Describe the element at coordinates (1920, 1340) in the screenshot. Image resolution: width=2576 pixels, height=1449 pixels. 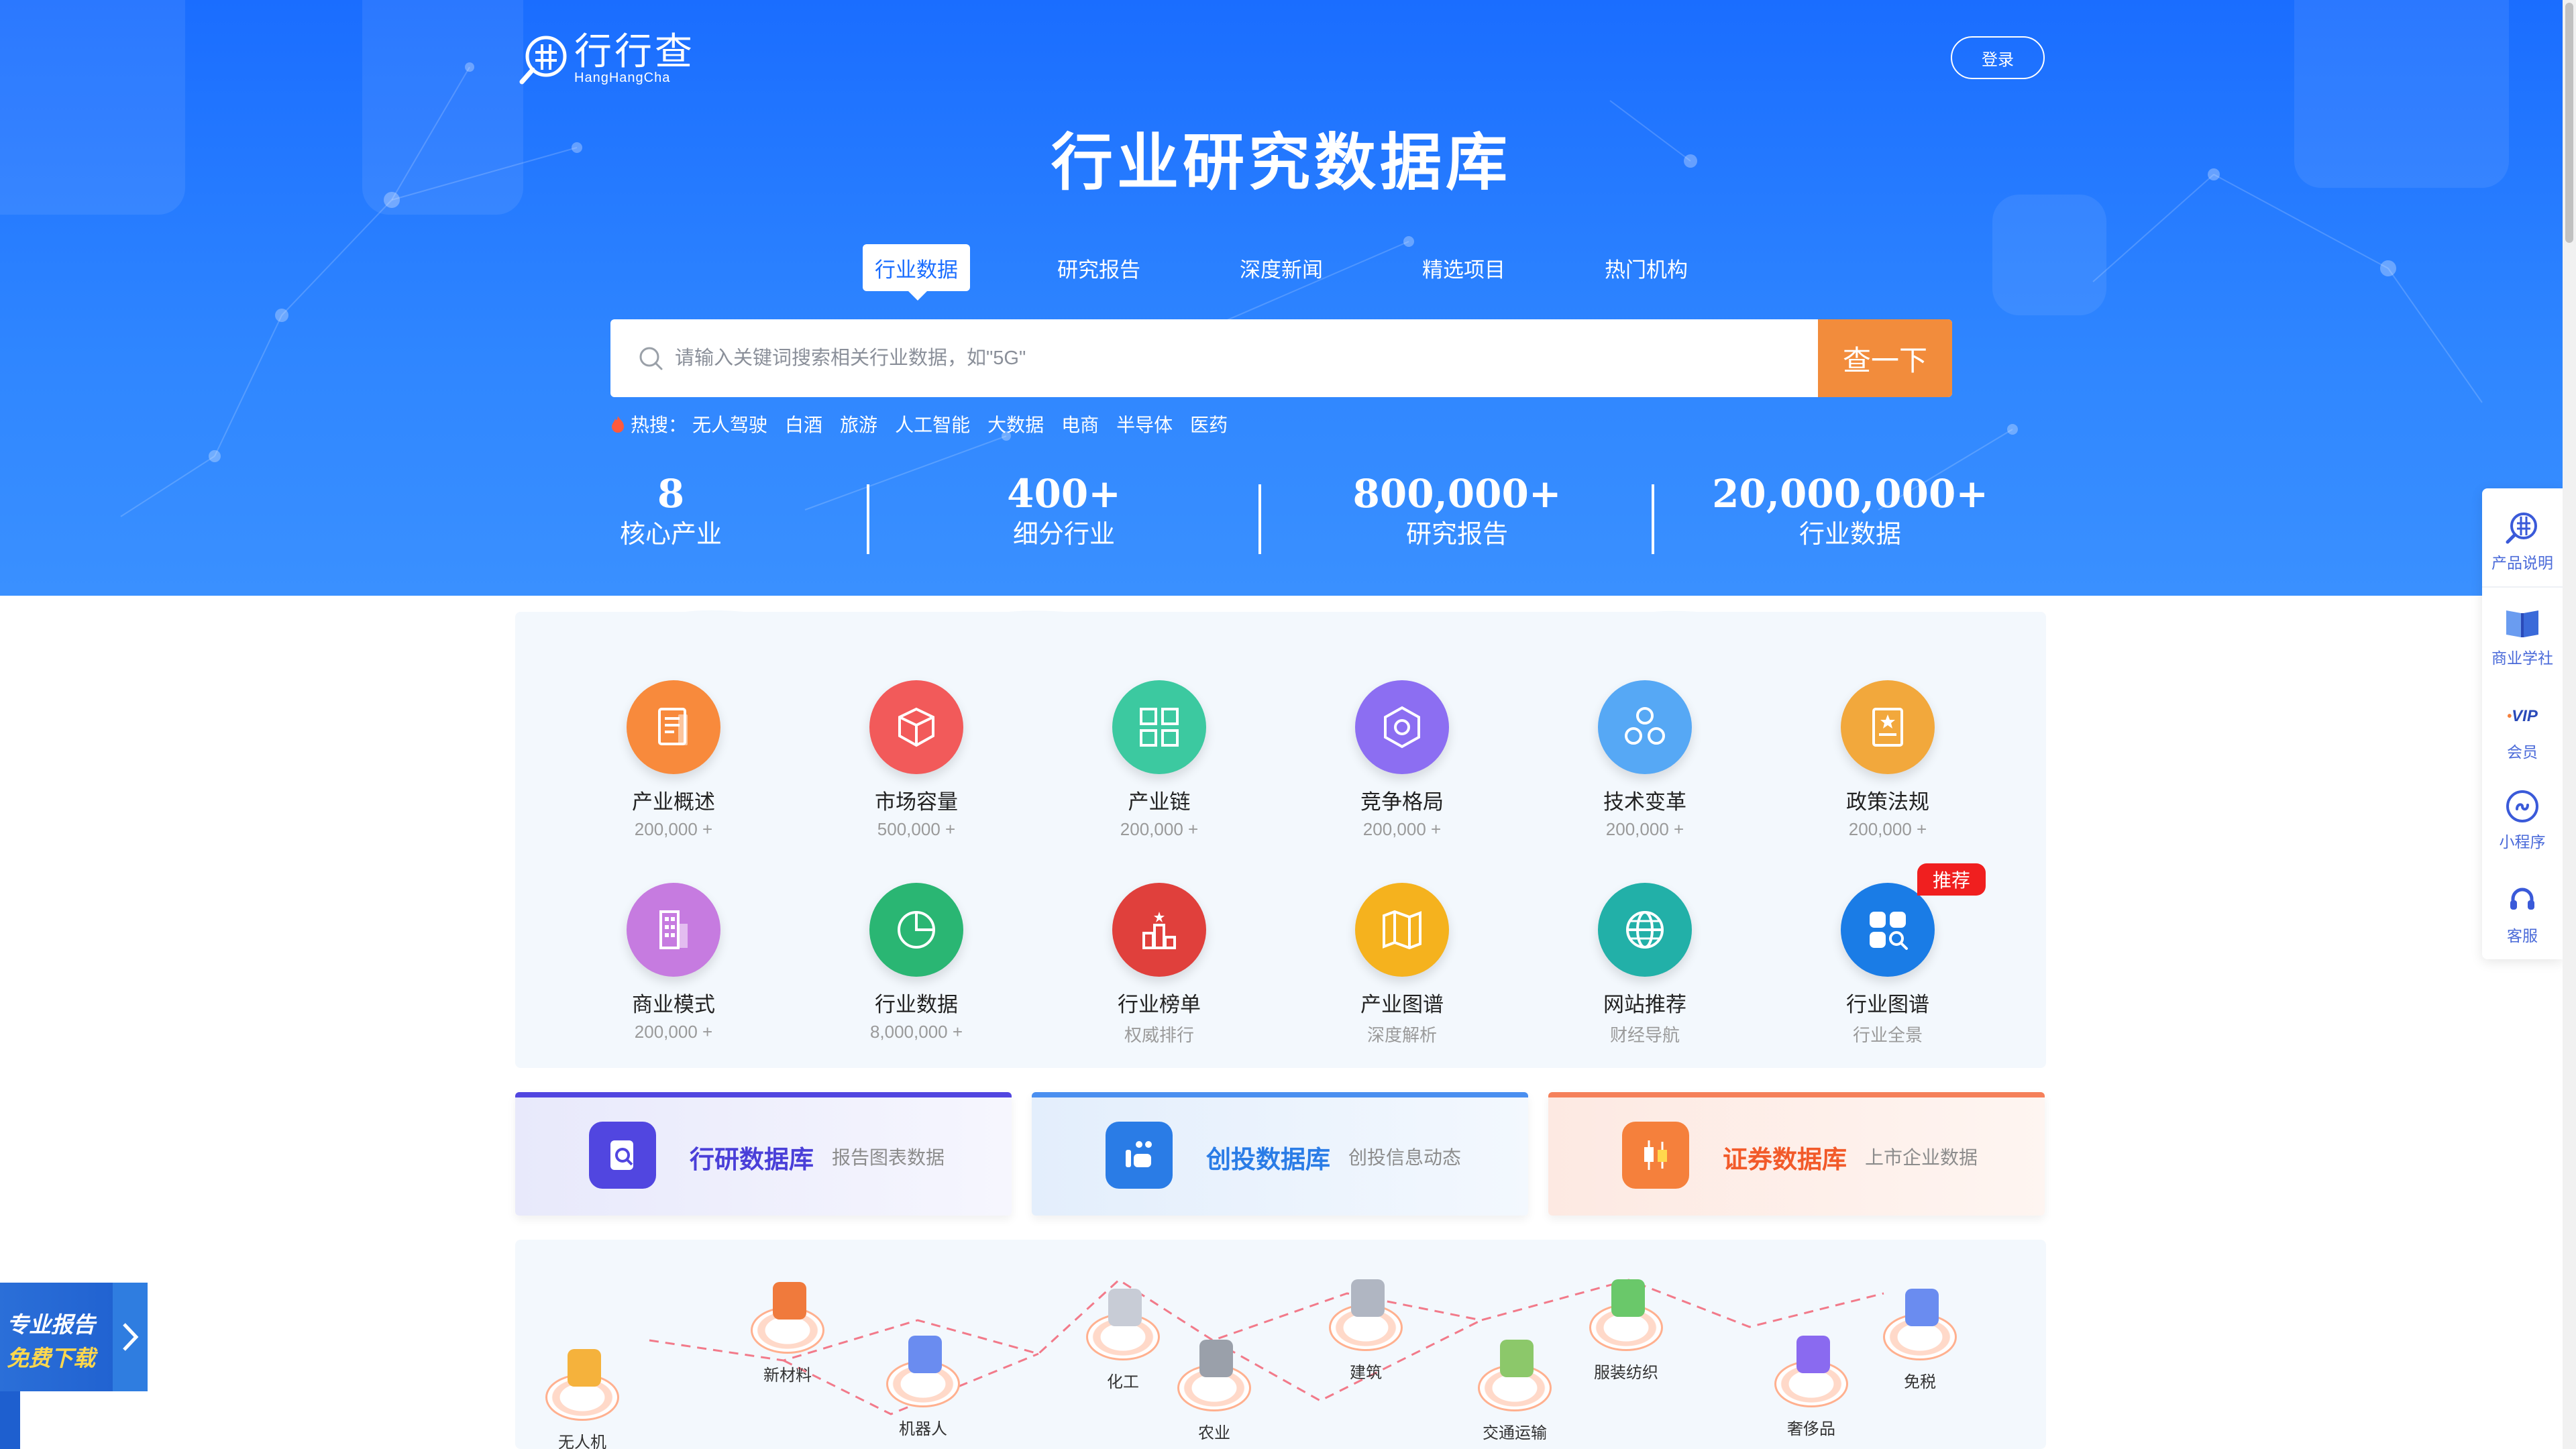
I see `map-node: 免税` at that location.